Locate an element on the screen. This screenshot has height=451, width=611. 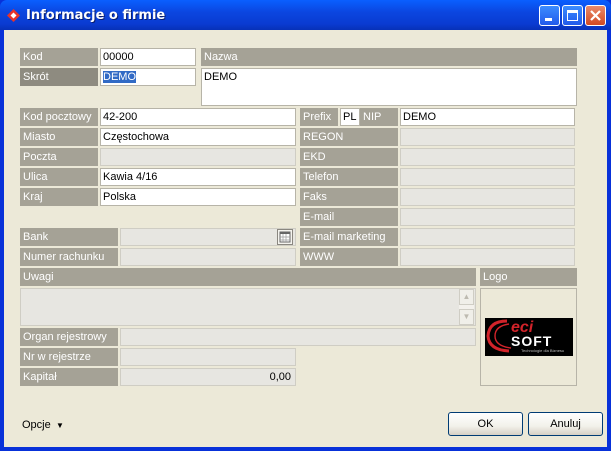
ulica-label: Ulica is located at coordinates (59, 177).